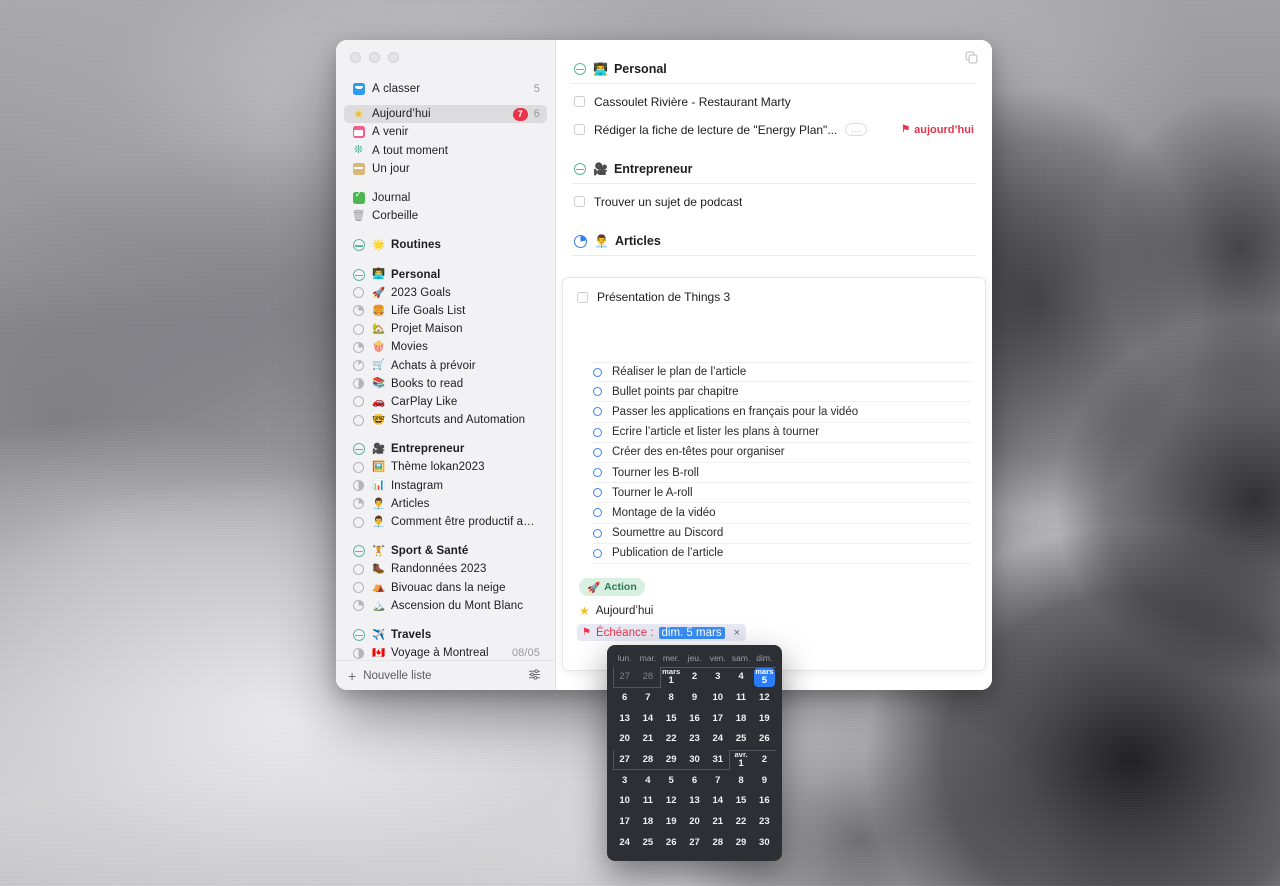  What do you see at coordinates (445, 347) in the screenshot?
I see `sidebar-project-movies: 🍿 Movies` at bounding box center [445, 347].